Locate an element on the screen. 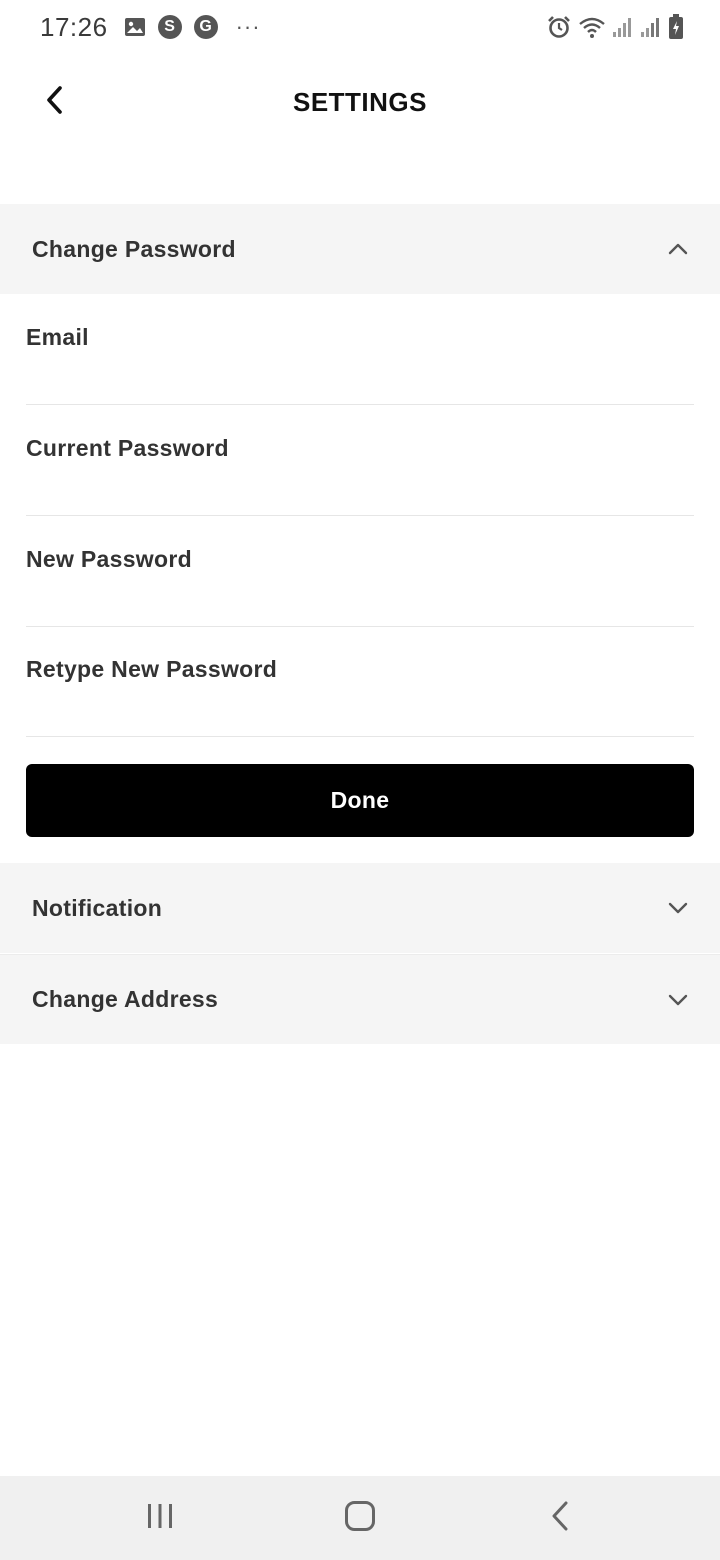 The width and height of the screenshot is (720, 1560). change-address-title: Change Address is located at coordinates (125, 999).